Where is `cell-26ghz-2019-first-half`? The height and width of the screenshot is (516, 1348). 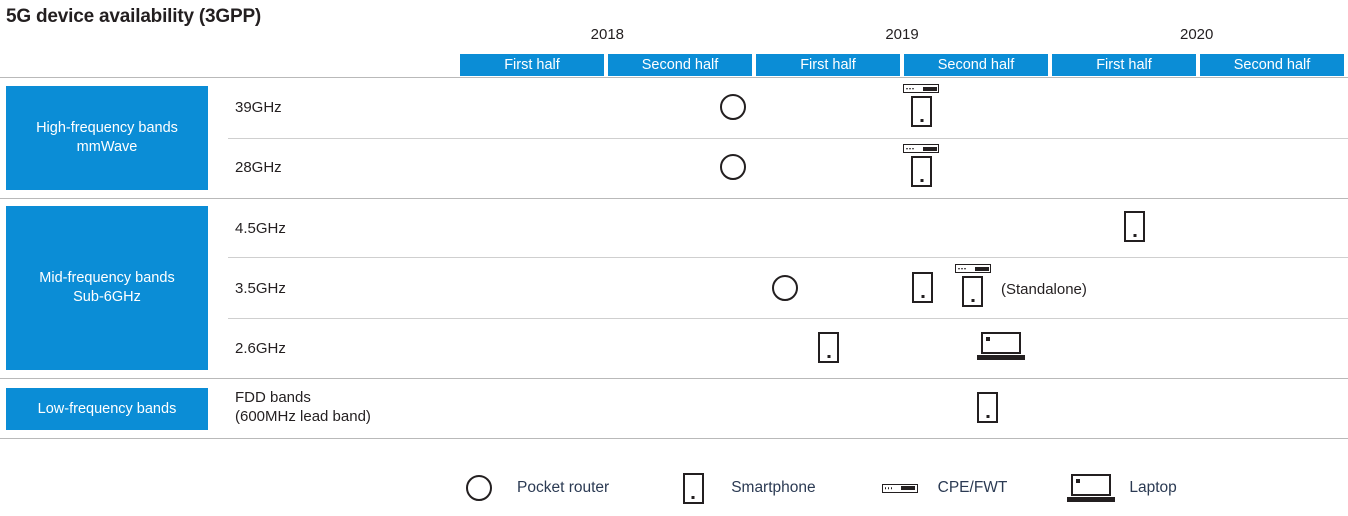
cell-26ghz-2019-first-half is located at coordinates (828, 347).